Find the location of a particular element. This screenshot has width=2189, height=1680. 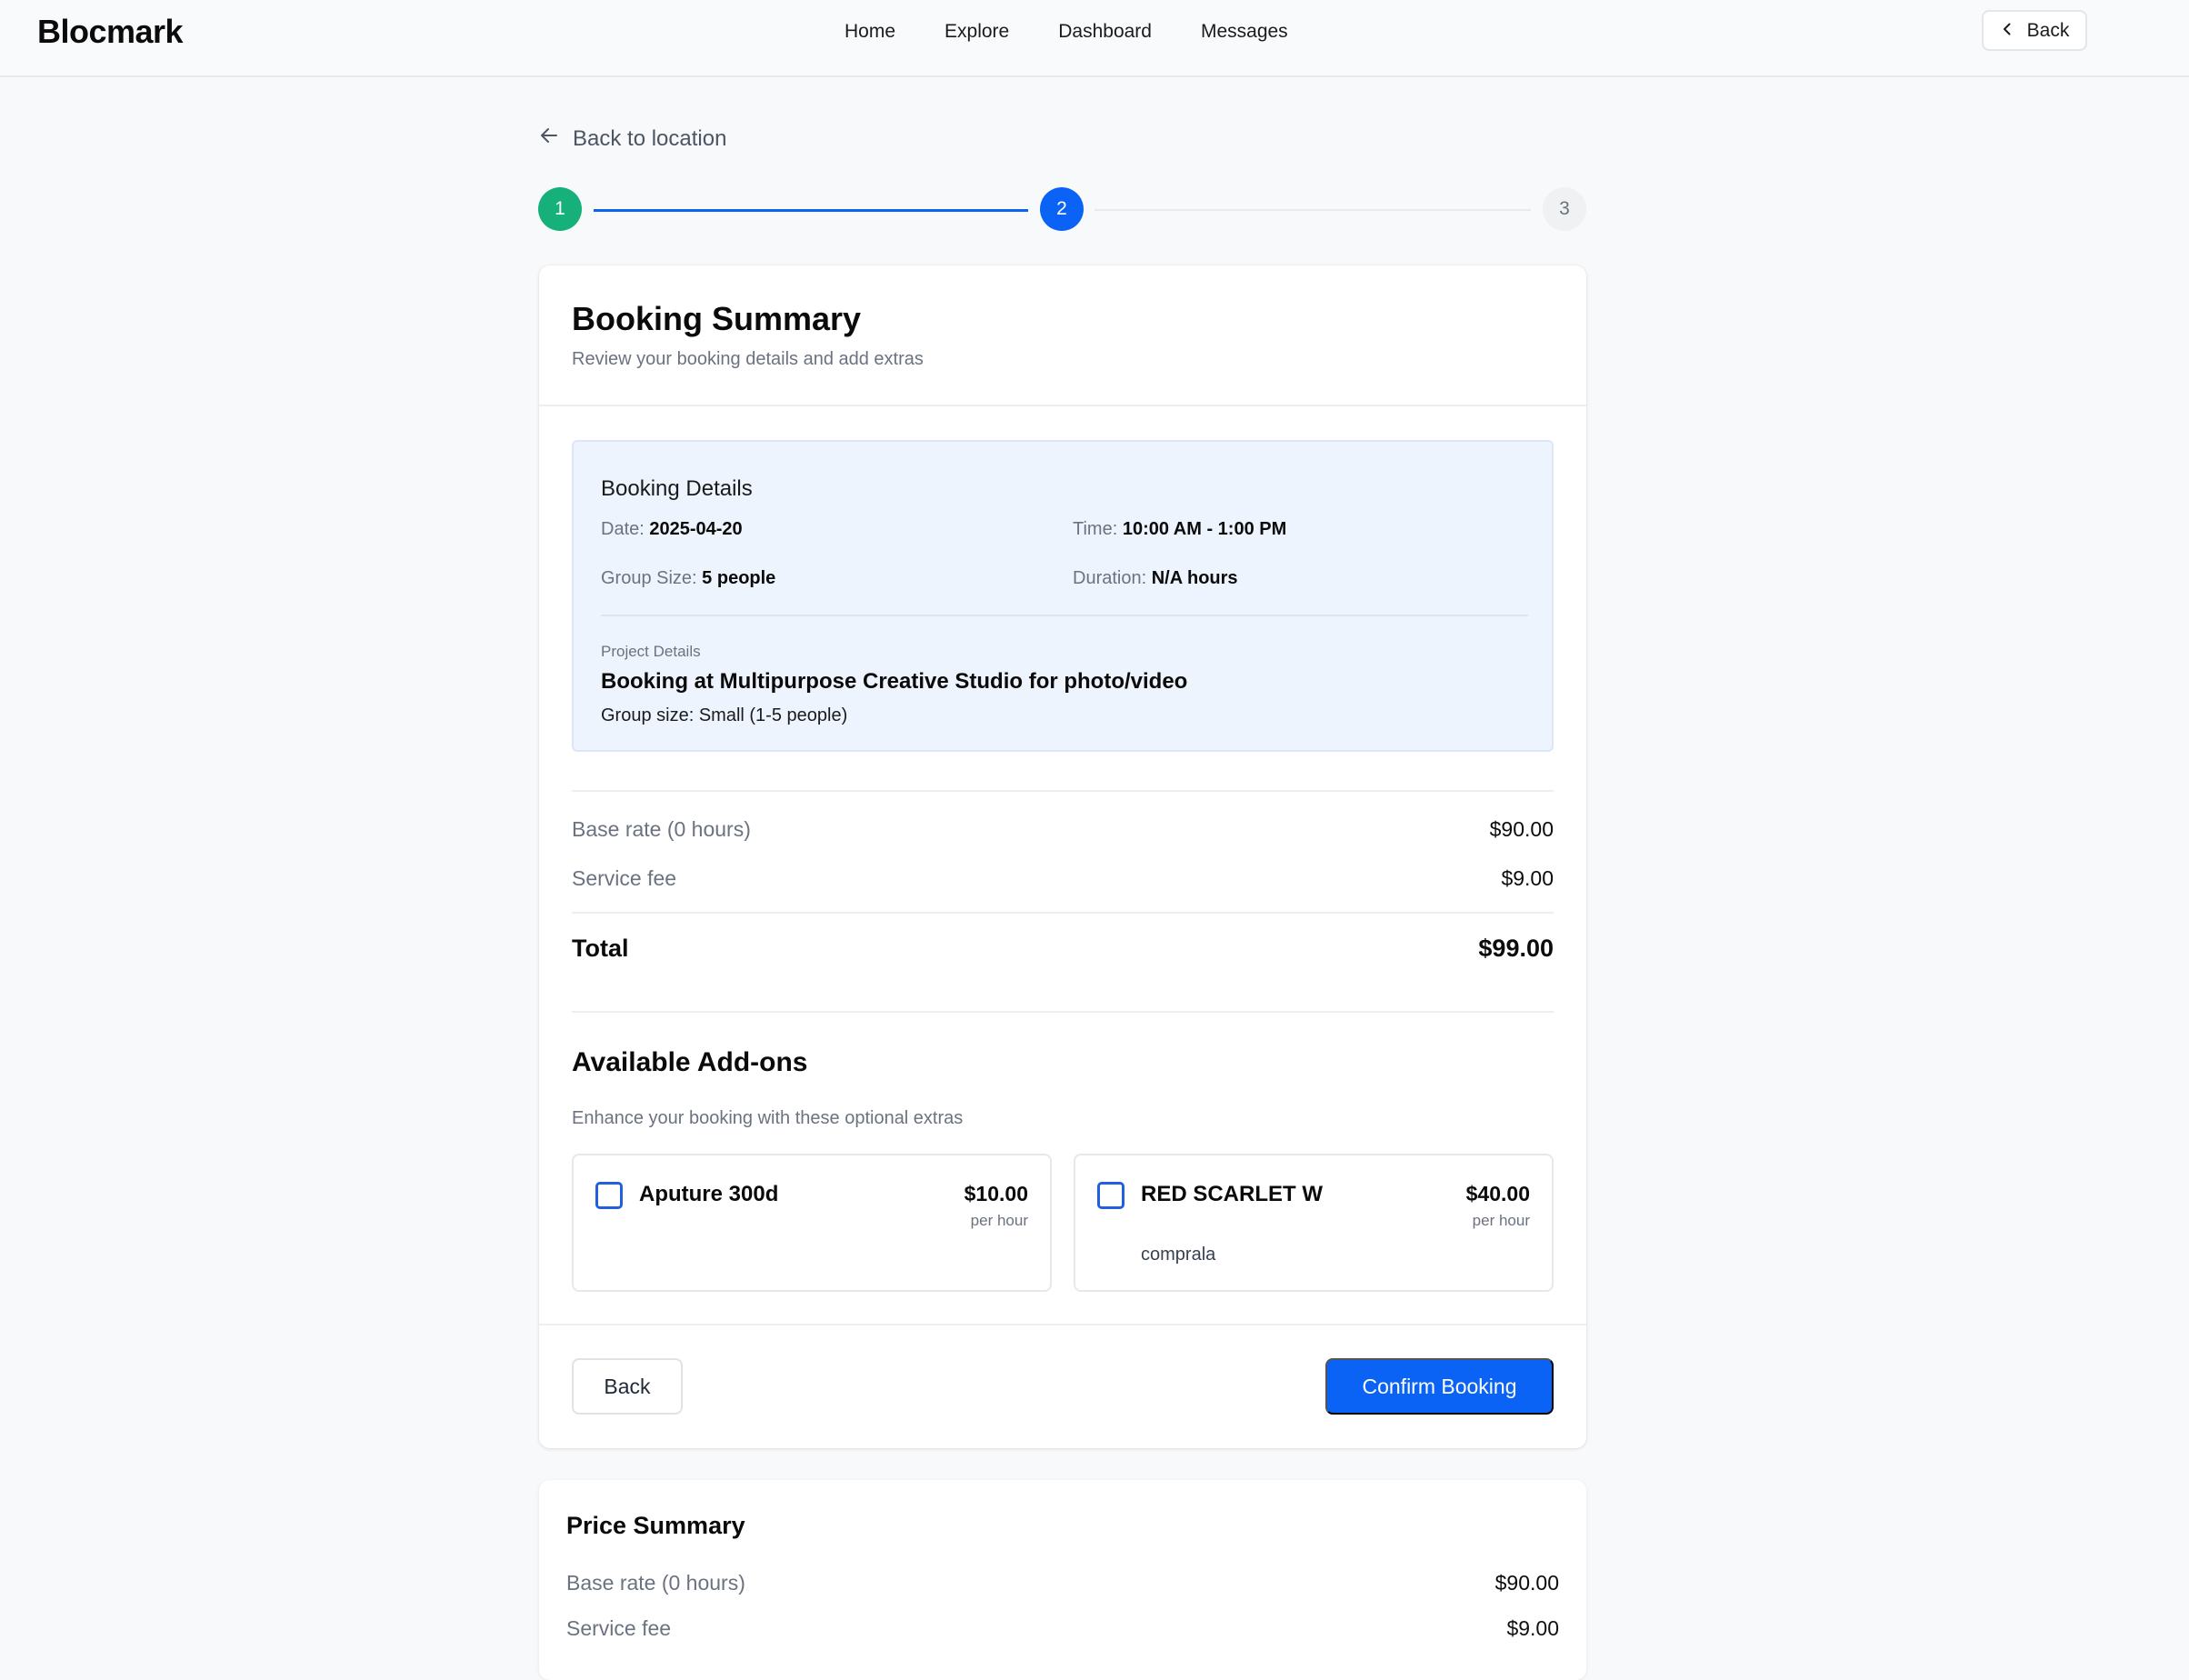

addon-card-aputure-300d: Aputure 300d $10.00 per hour is located at coordinates (812, 1223).